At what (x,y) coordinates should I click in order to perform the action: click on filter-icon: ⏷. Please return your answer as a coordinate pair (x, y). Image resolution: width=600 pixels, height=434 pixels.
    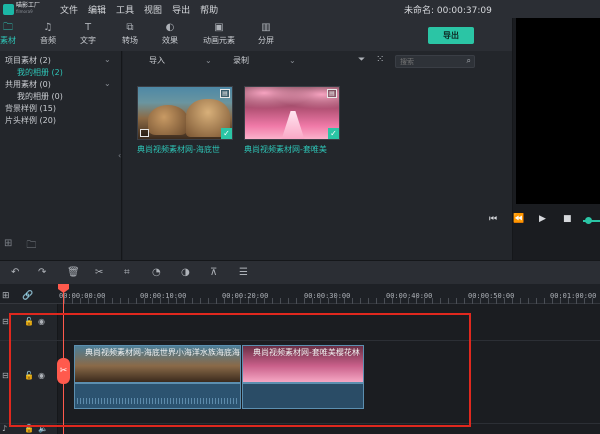
    Looking at the image, I should click on (361, 60).